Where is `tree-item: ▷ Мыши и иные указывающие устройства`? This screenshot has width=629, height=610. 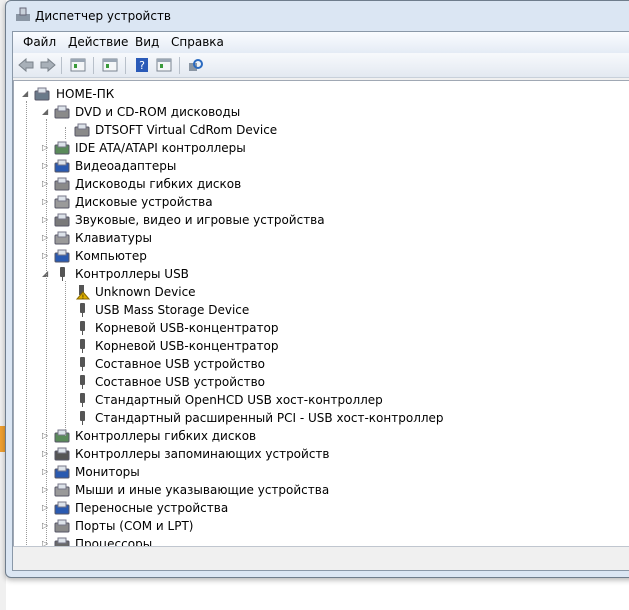
tree-item: ▷ Мыши и иные указывающие устройства is located at coordinates (321, 490).